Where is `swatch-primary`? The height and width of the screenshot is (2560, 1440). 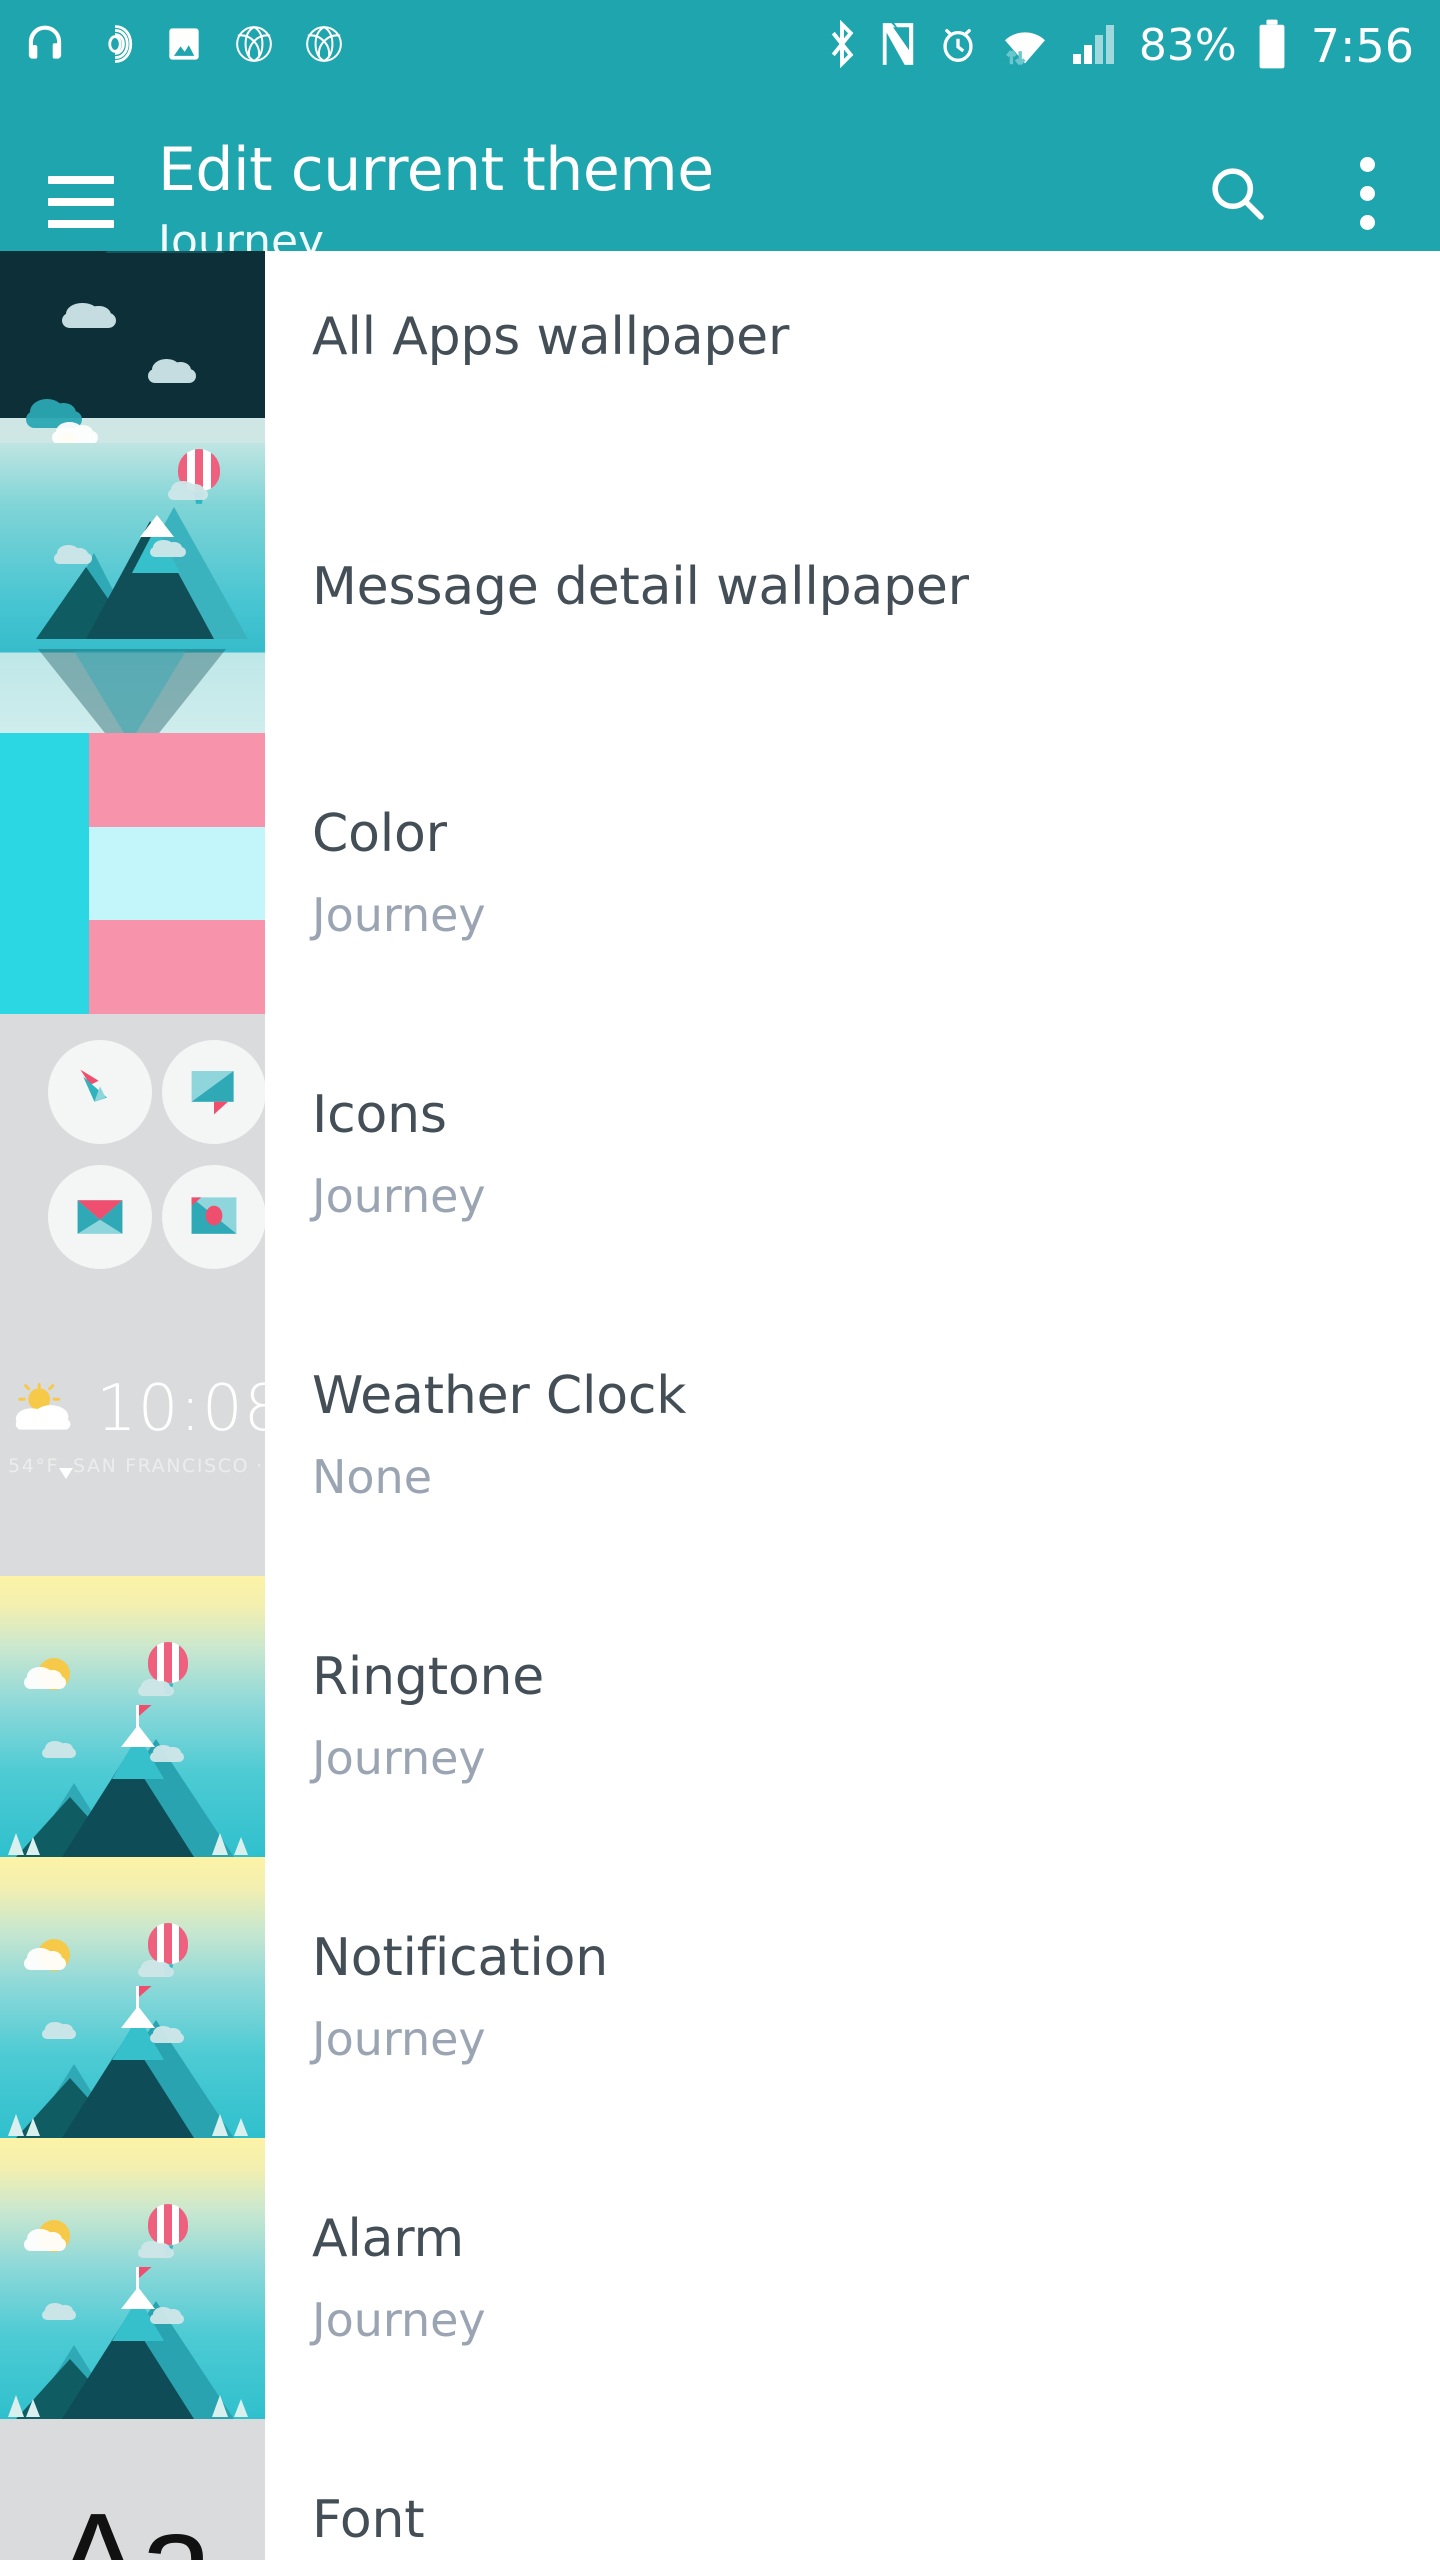
swatch-primary is located at coordinates (44, 873).